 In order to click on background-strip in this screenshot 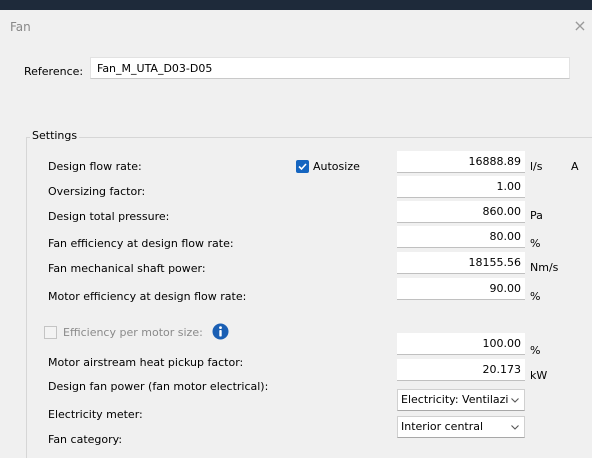, I will do `click(296, 5)`.